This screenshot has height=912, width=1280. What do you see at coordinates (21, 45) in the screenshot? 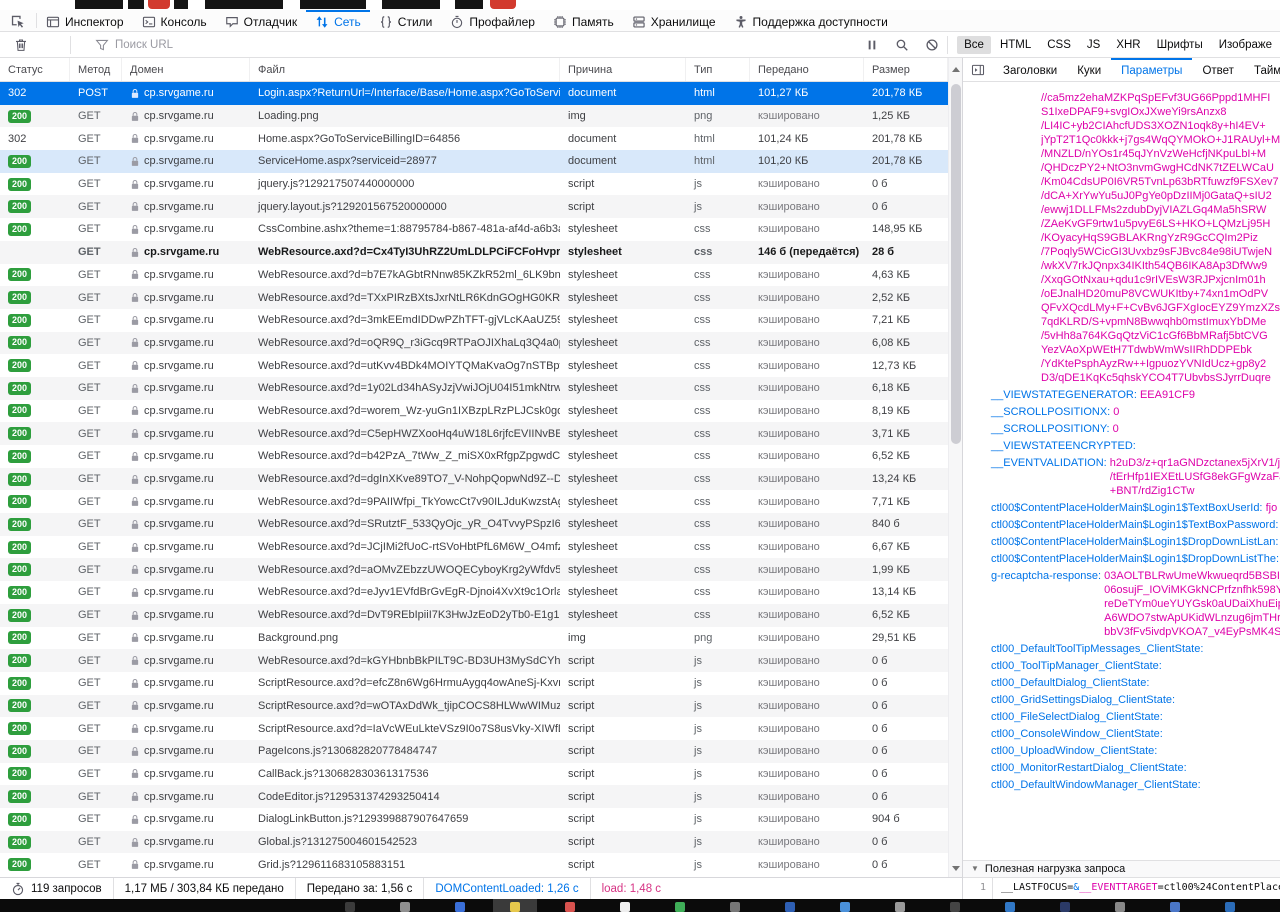
I see `clear-requests-button` at bounding box center [21, 45].